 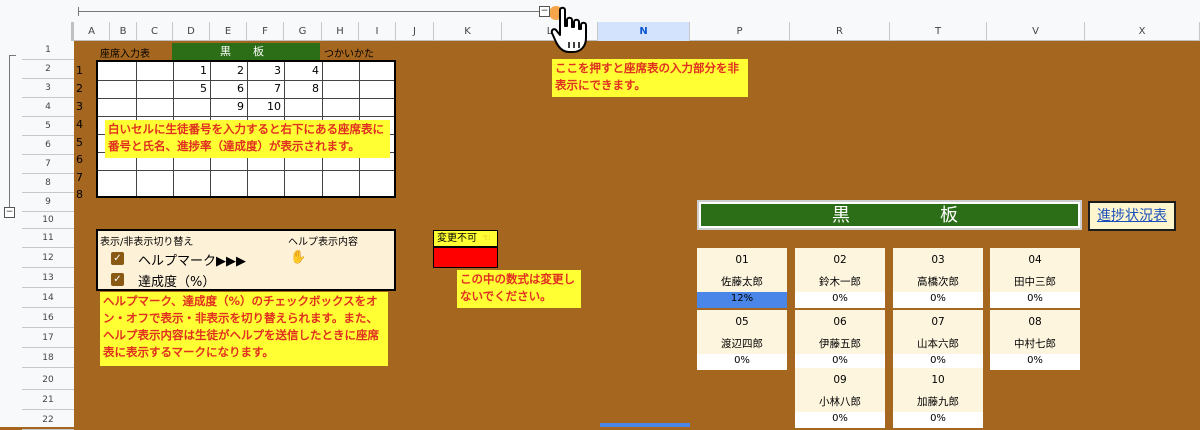 What do you see at coordinates (544, 11) in the screenshot?
I see `column-group-collapse-button: −` at bounding box center [544, 11].